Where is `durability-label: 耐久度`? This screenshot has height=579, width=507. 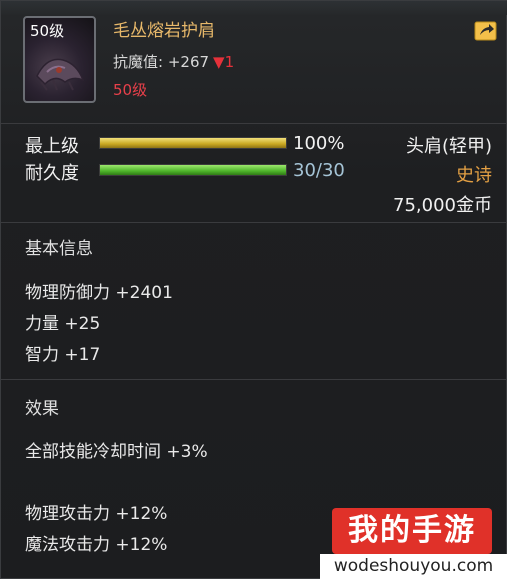 durability-label: 耐久度 is located at coordinates (52, 173).